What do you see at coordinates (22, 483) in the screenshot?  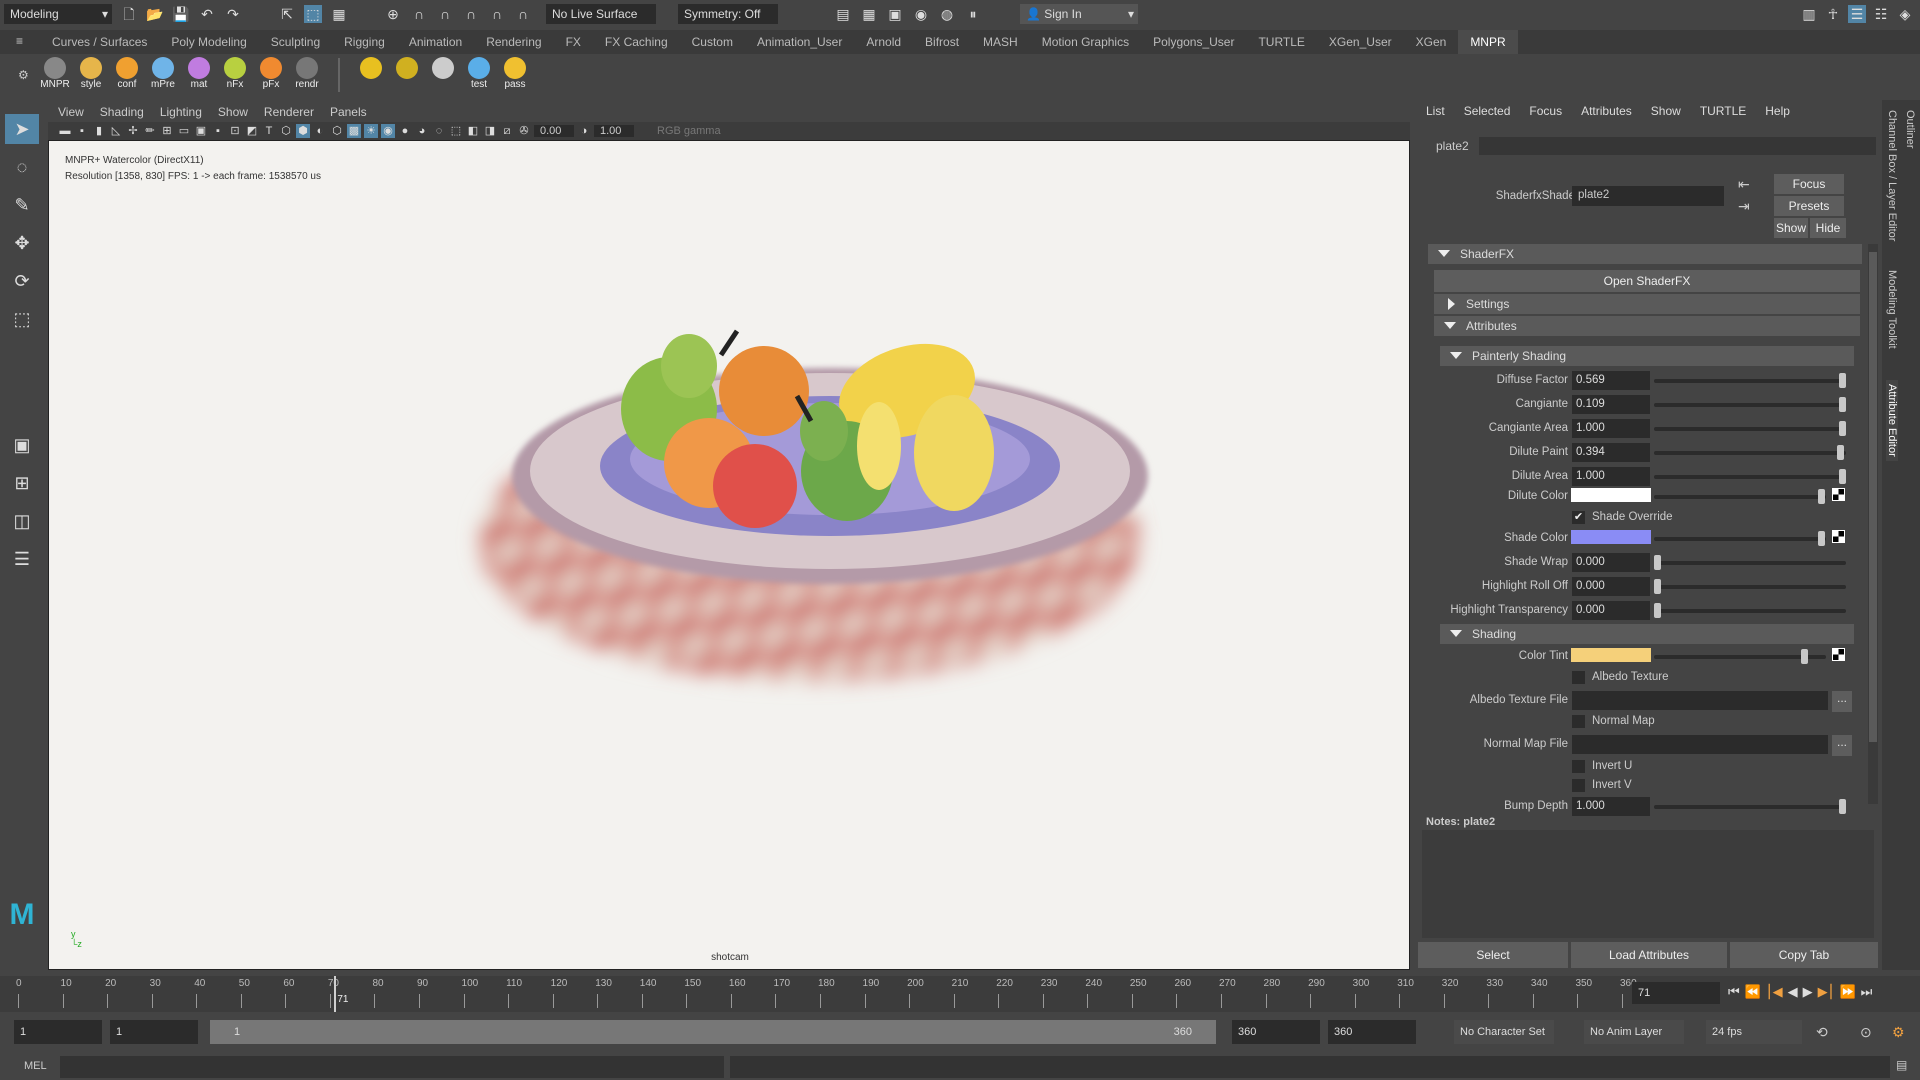 I see `four-view-layout-icon: ⊞` at bounding box center [22, 483].